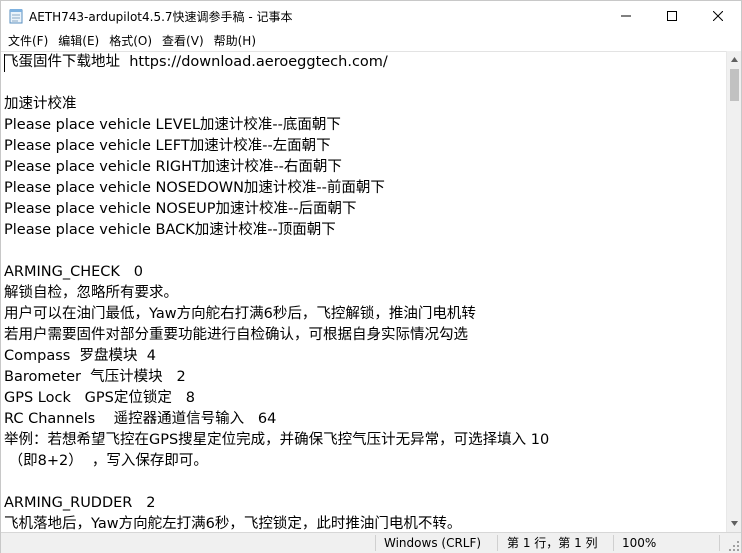 This screenshot has width=742, height=553. Describe the element at coordinates (236, 335) in the screenshot. I see `text-line: 若用户需要固件对部分重要功能进行自检确认，可根据自身实际情况勾选` at that location.